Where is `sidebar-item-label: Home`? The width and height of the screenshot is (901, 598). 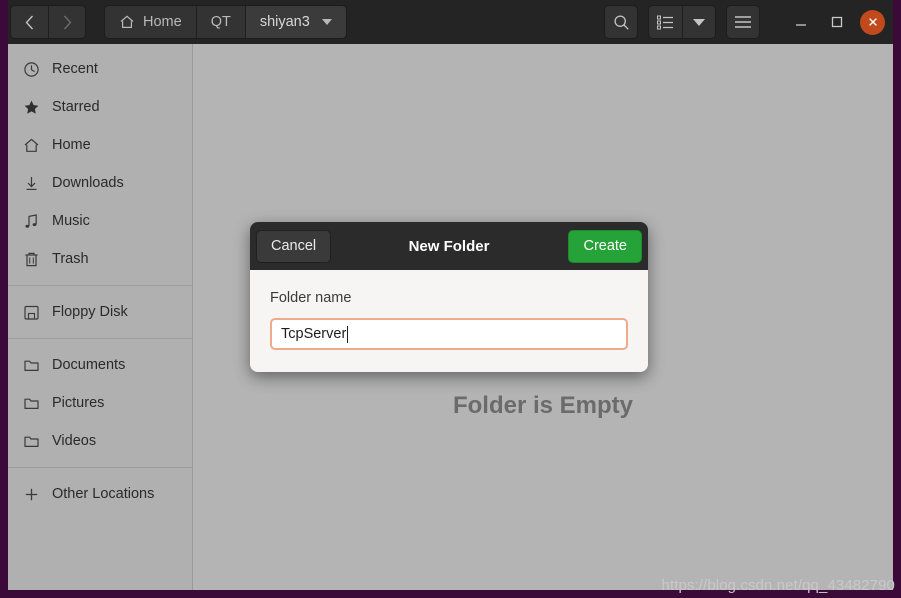 sidebar-item-label: Home is located at coordinates (71, 145).